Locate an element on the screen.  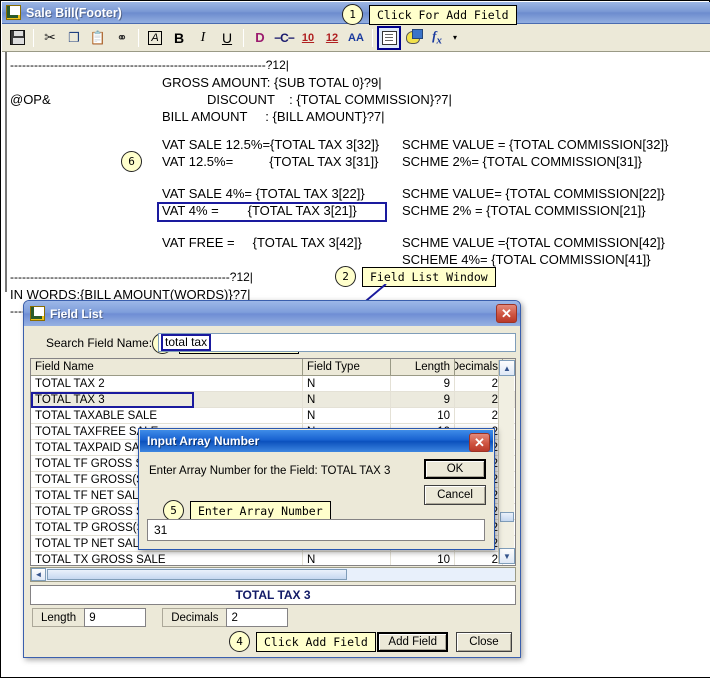
input-array-title: Input Array Number is located at coordinates (203, 441).